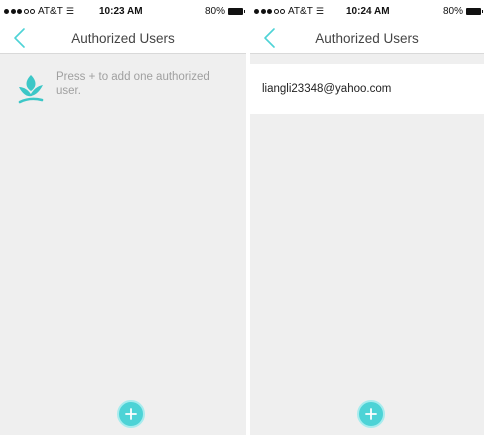 The image size is (484, 435). I want to click on empty-state-text: Press + to add one authorized user., so click(133, 84).